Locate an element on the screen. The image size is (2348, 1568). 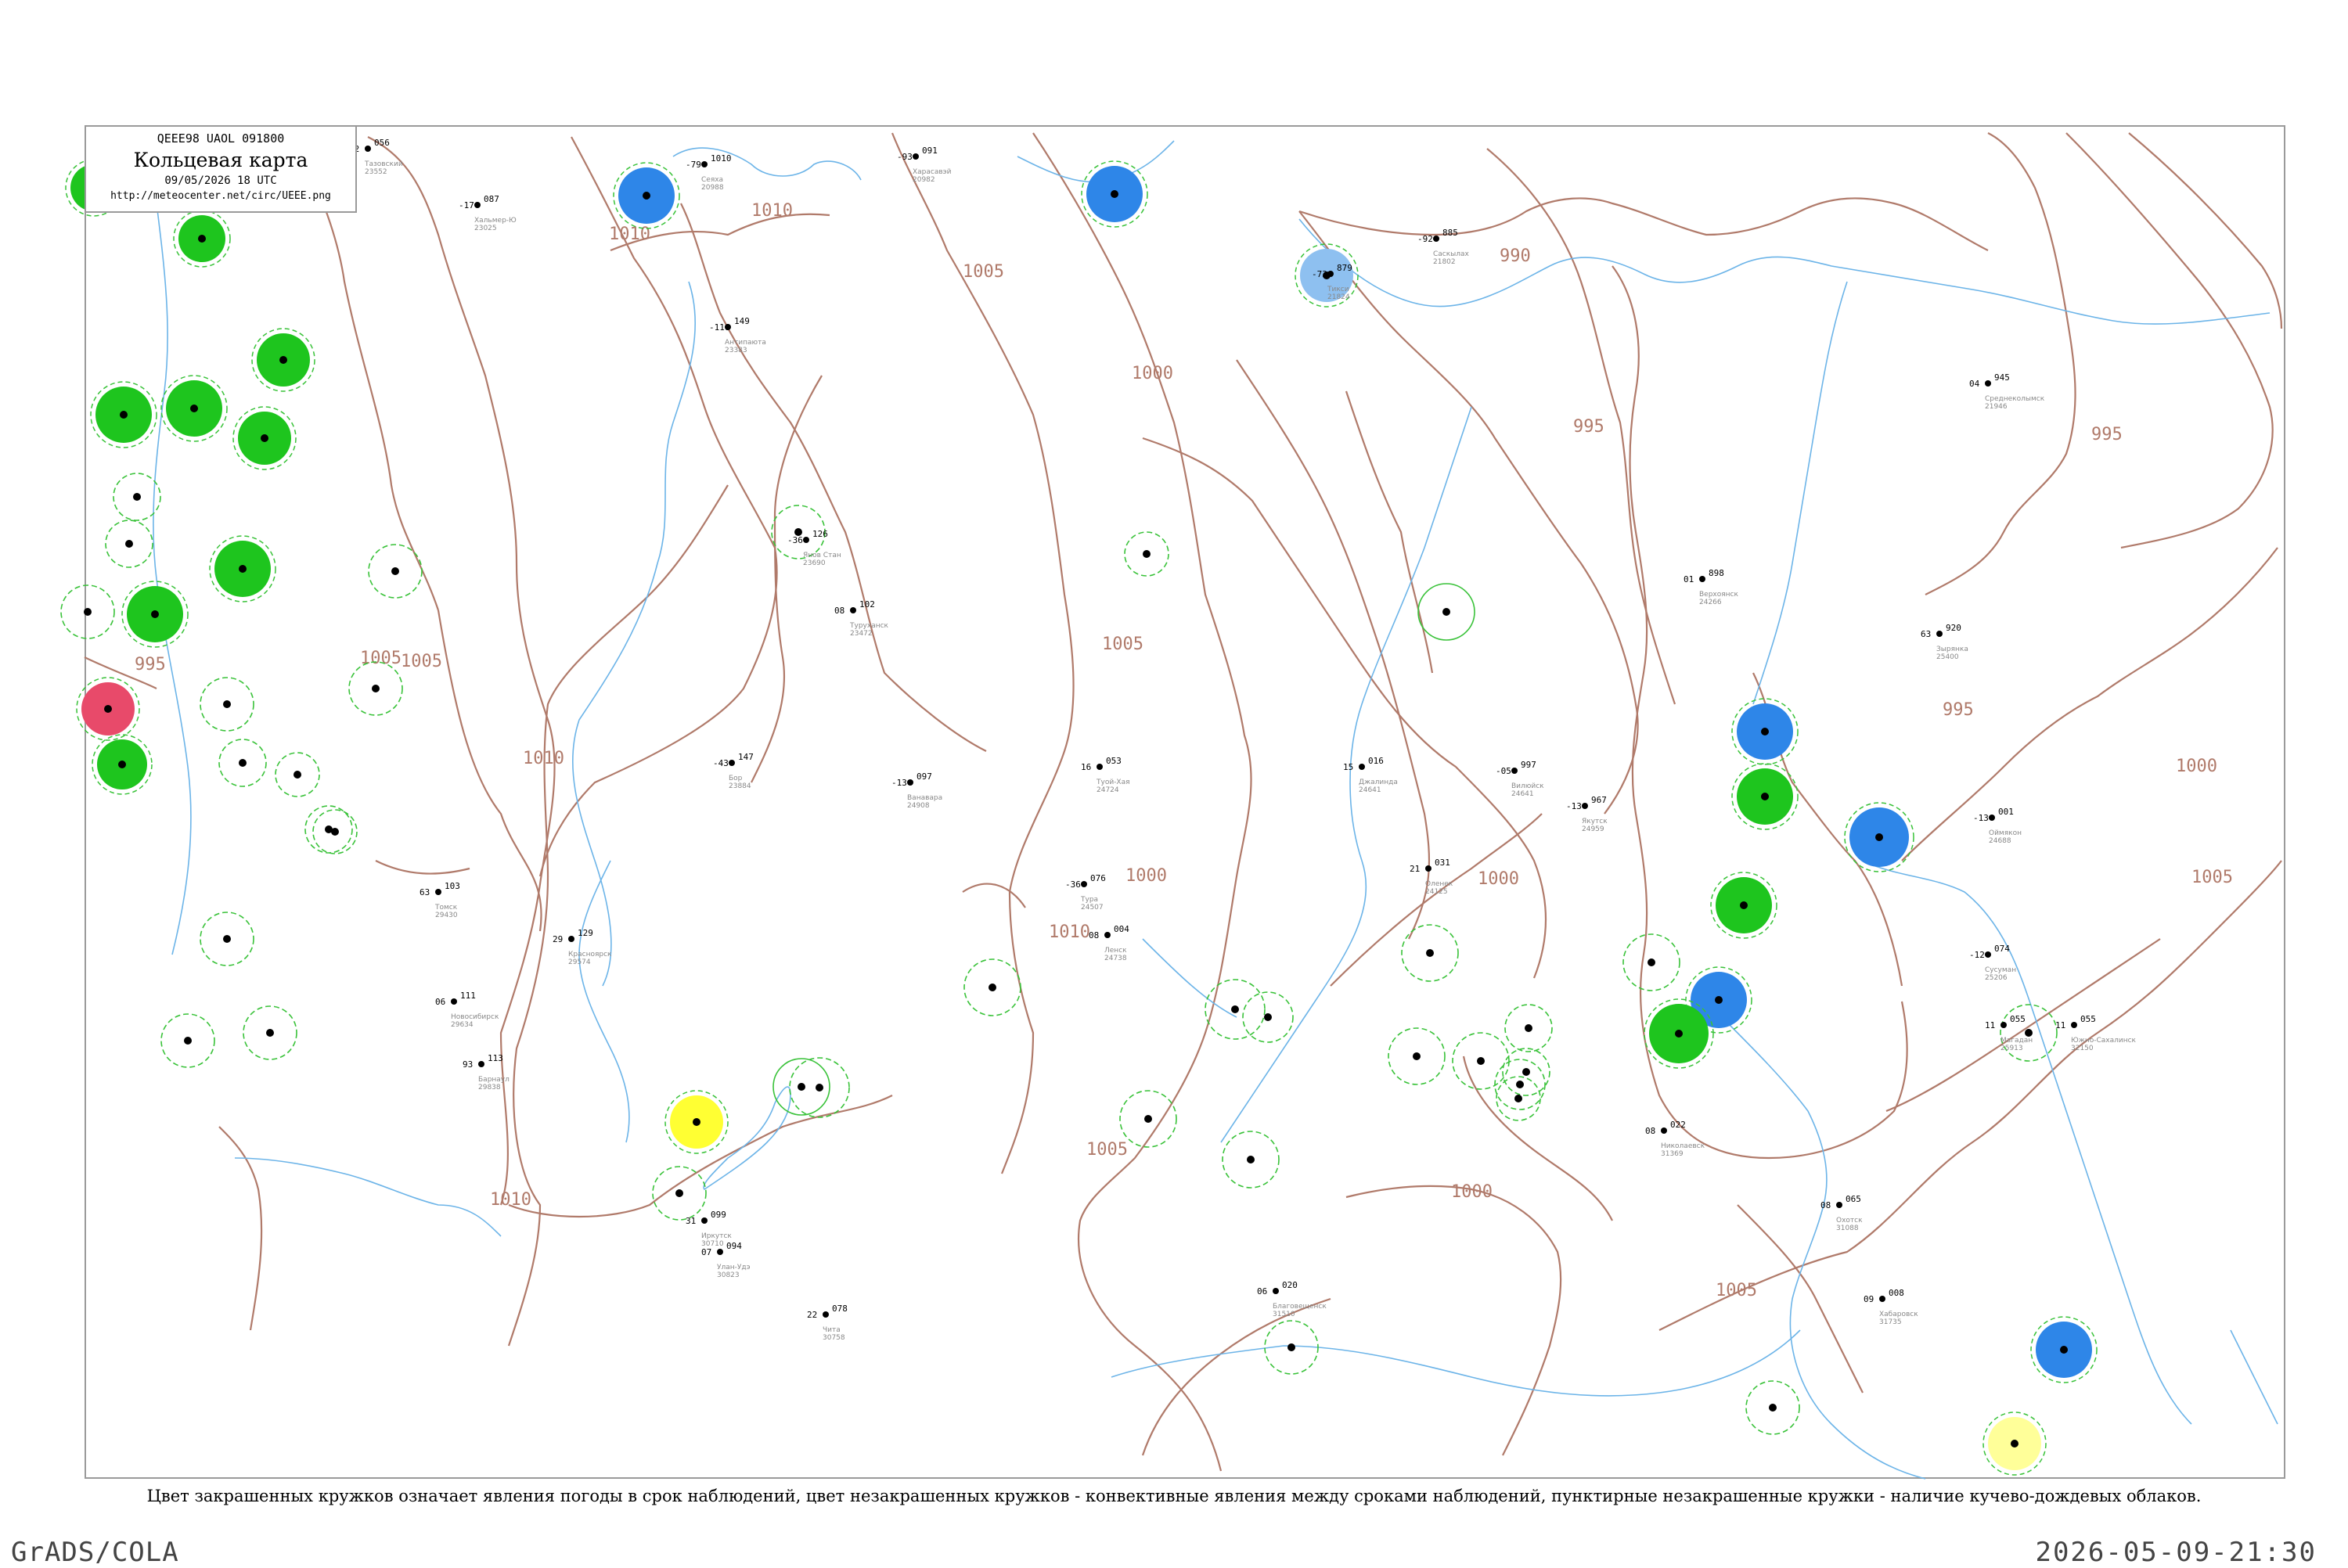
footer-credit: GrADS/COLA is located at coordinates (95, 1552).